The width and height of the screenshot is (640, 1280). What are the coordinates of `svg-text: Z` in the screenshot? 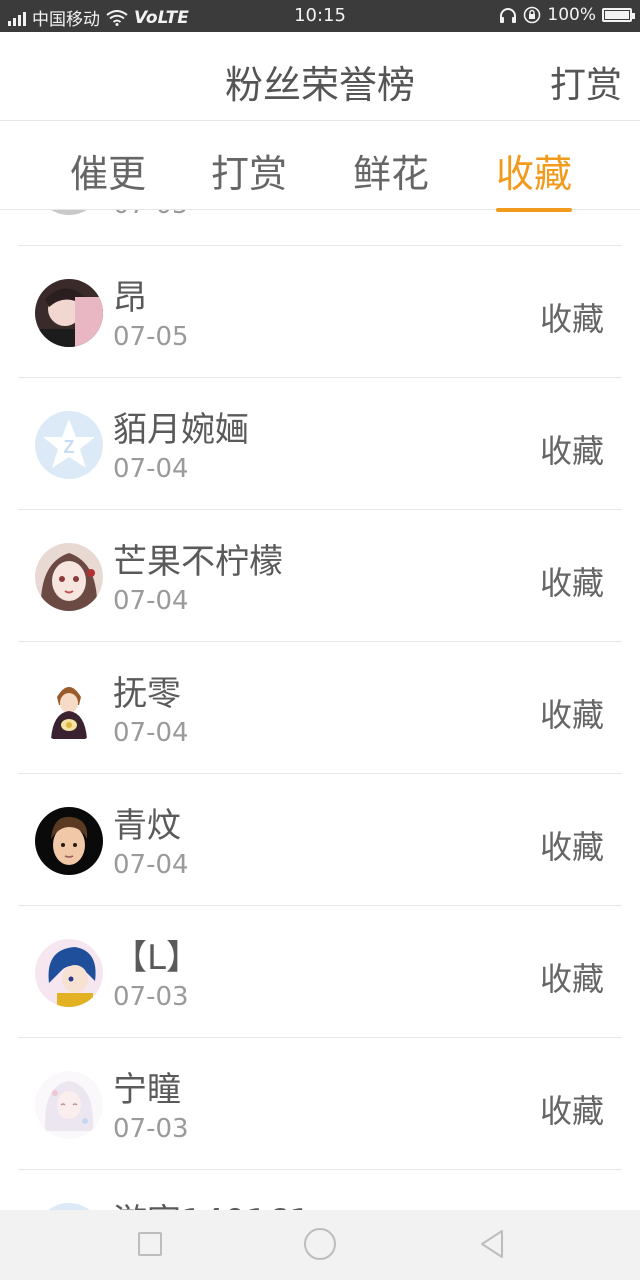 It's located at (69, 447).